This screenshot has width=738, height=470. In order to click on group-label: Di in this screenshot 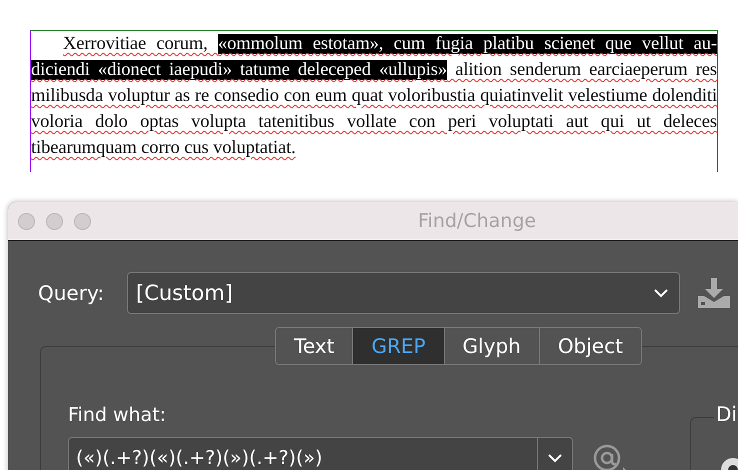, I will do `click(726, 414)`.